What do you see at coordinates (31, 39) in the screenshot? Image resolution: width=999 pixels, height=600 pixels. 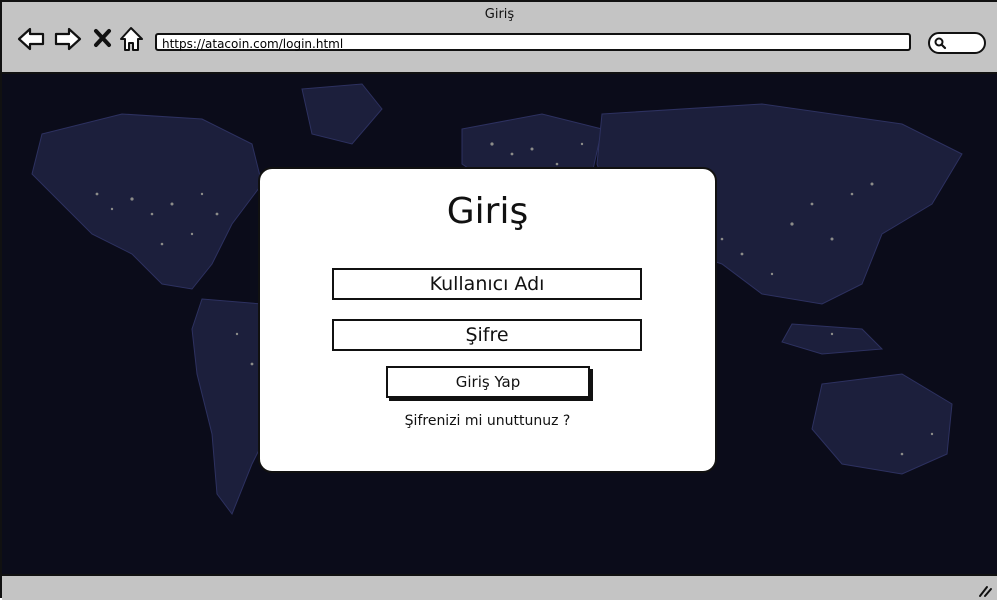 I see `arrow-left-icon` at bounding box center [31, 39].